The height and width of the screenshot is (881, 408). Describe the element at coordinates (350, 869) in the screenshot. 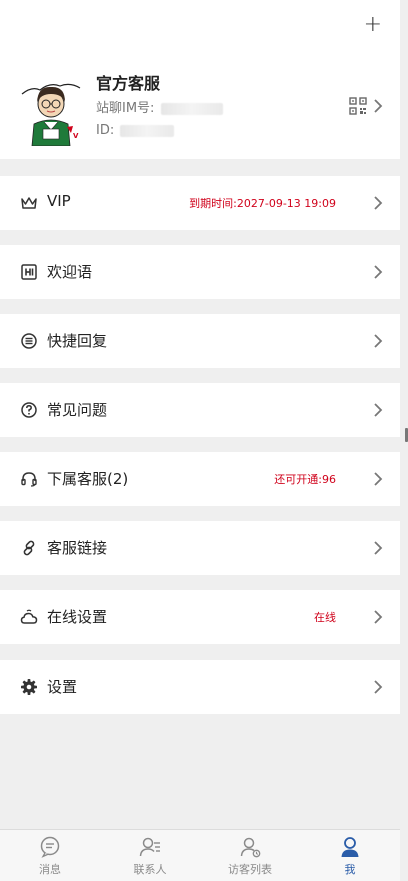

I see `tab-label: 我` at that location.